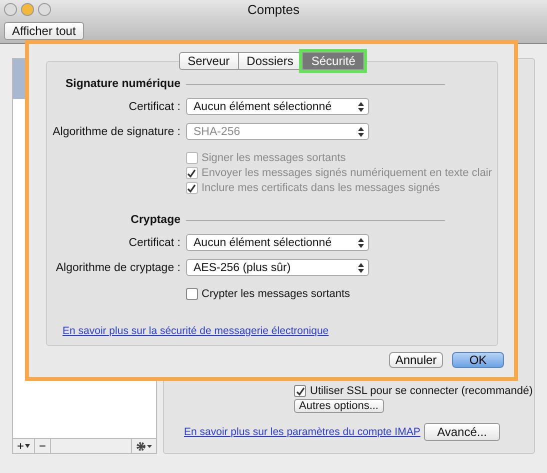 The width and height of the screenshot is (547, 473). What do you see at coordinates (208, 61) in the screenshot?
I see `tab: Serveur` at bounding box center [208, 61].